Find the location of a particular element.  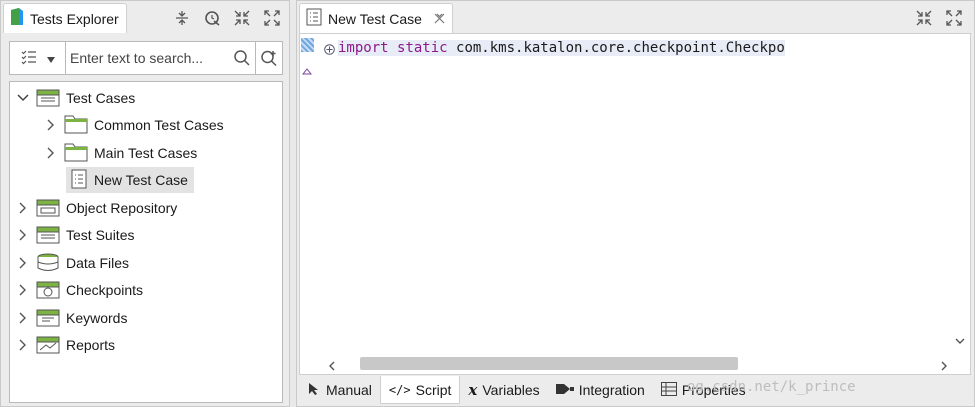

refresh-icon is located at coordinates (212, 18).